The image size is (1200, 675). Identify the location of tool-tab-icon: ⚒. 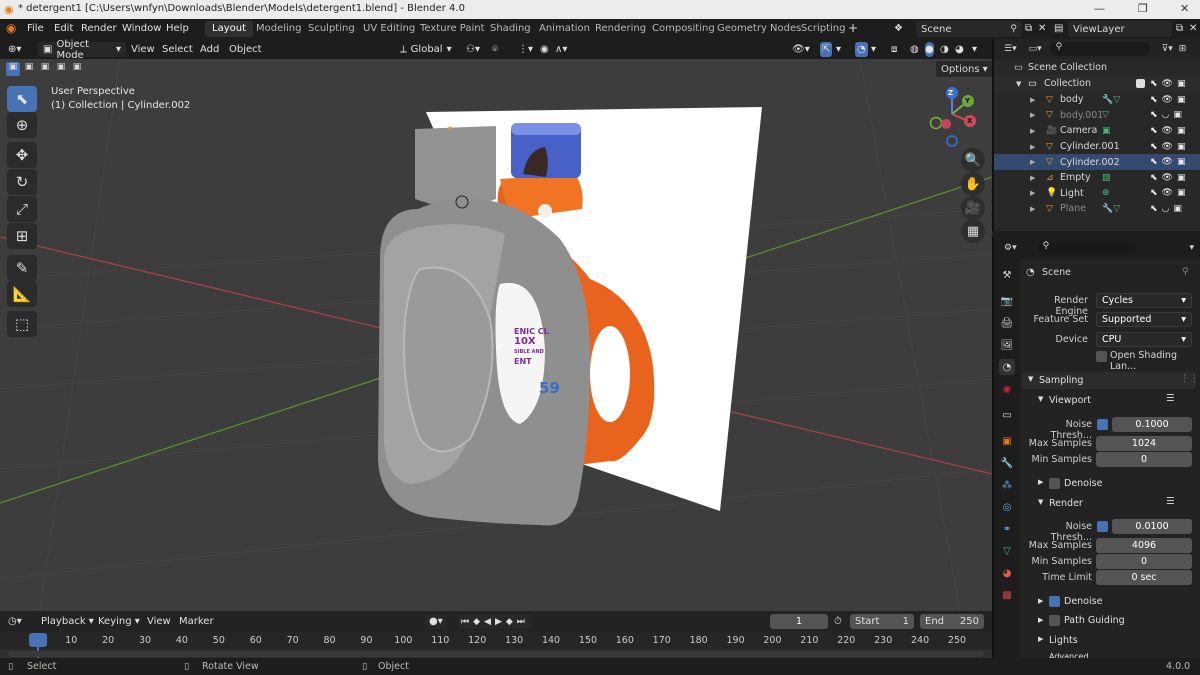
(1007, 275).